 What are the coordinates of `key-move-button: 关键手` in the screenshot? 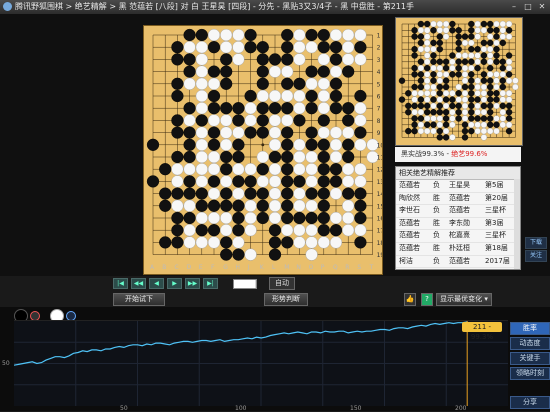 It's located at (530, 358).